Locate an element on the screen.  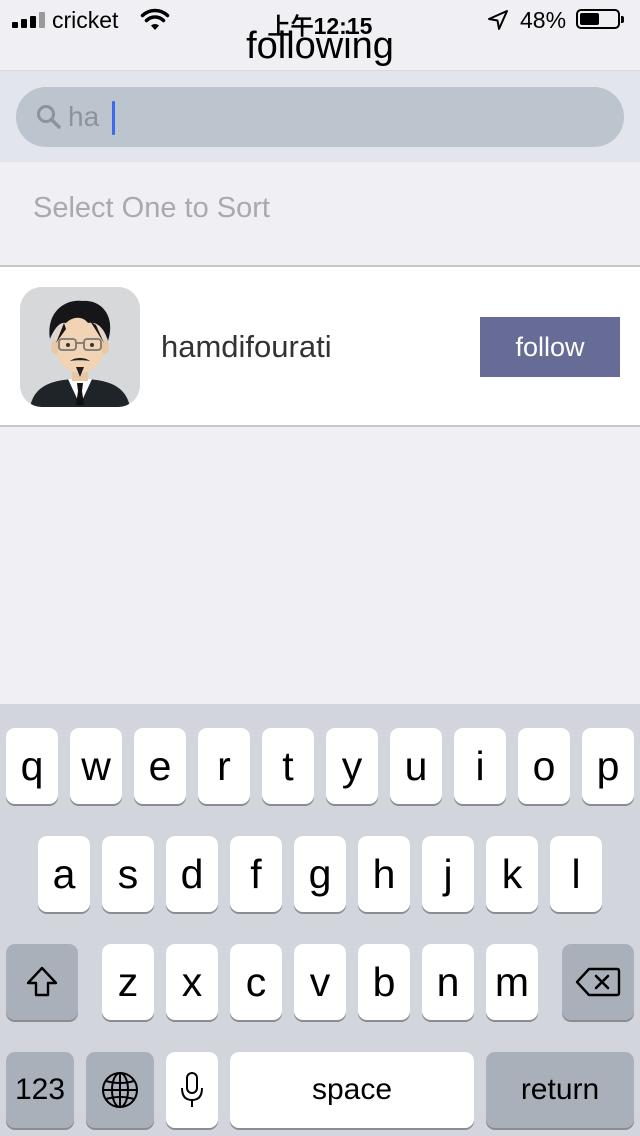
shift-icon is located at coordinates (42, 981).